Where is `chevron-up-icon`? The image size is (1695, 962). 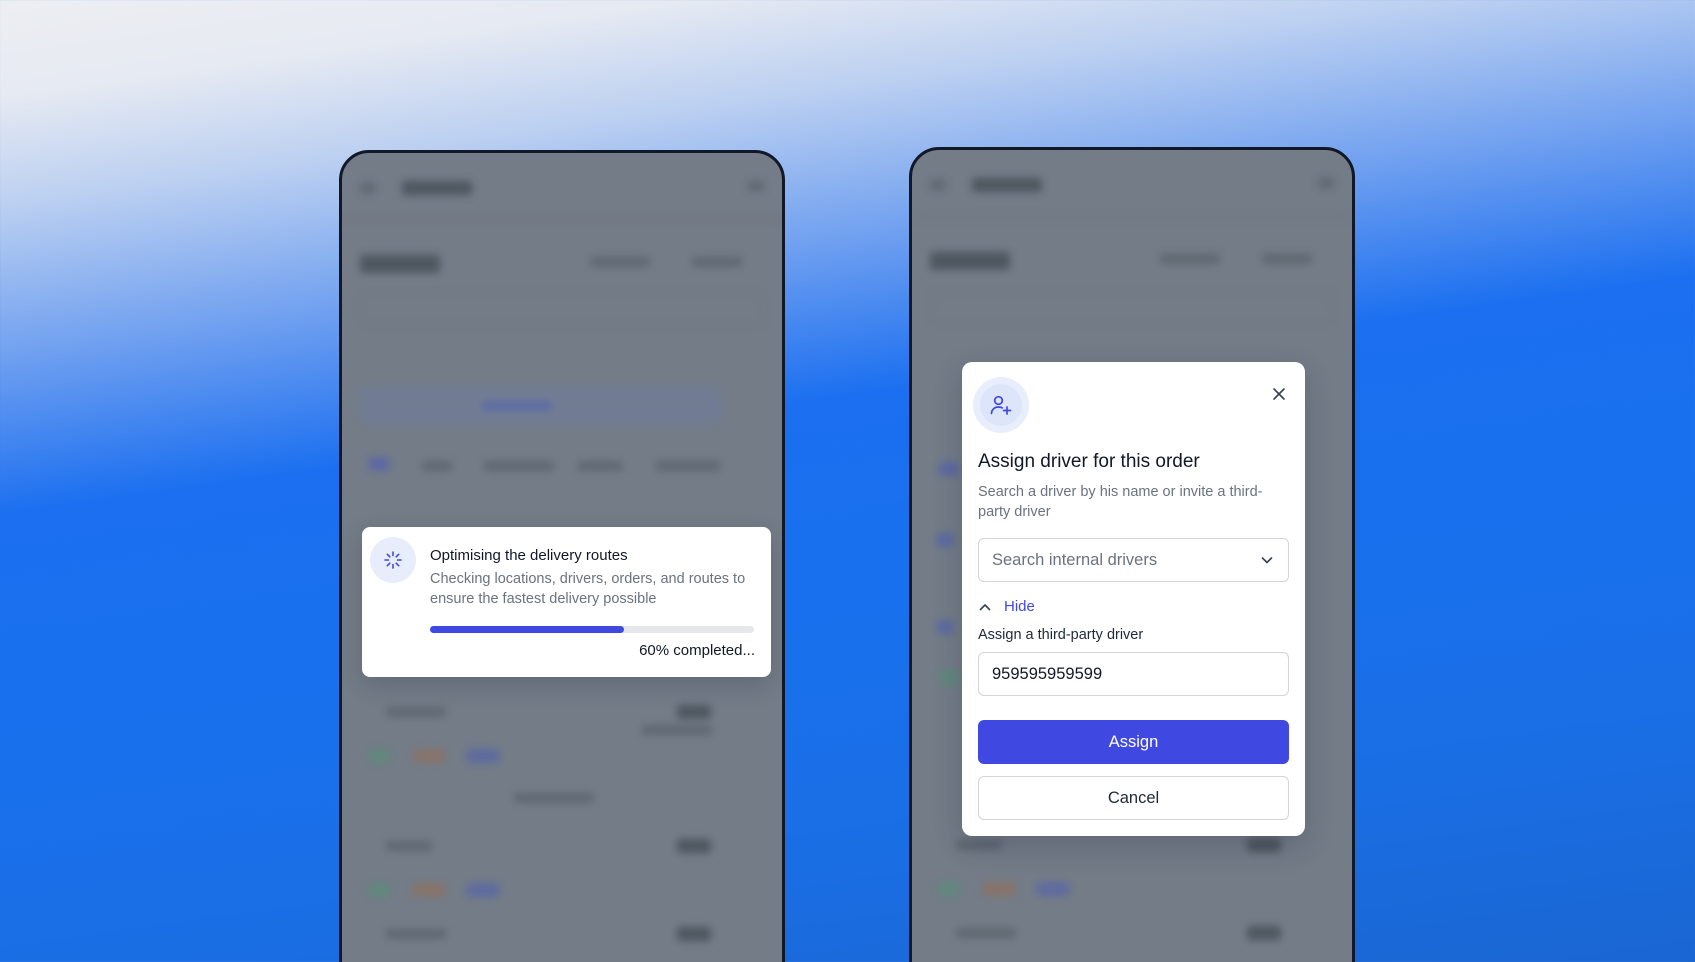 chevron-up-icon is located at coordinates (985, 607).